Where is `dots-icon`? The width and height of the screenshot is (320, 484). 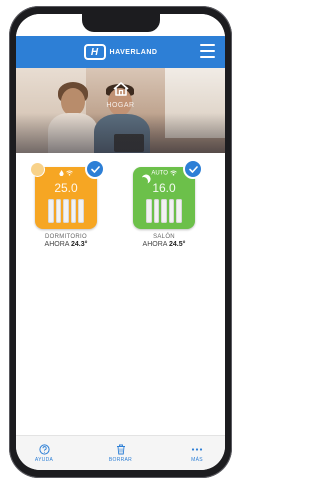 dots-icon is located at coordinates (197, 449).